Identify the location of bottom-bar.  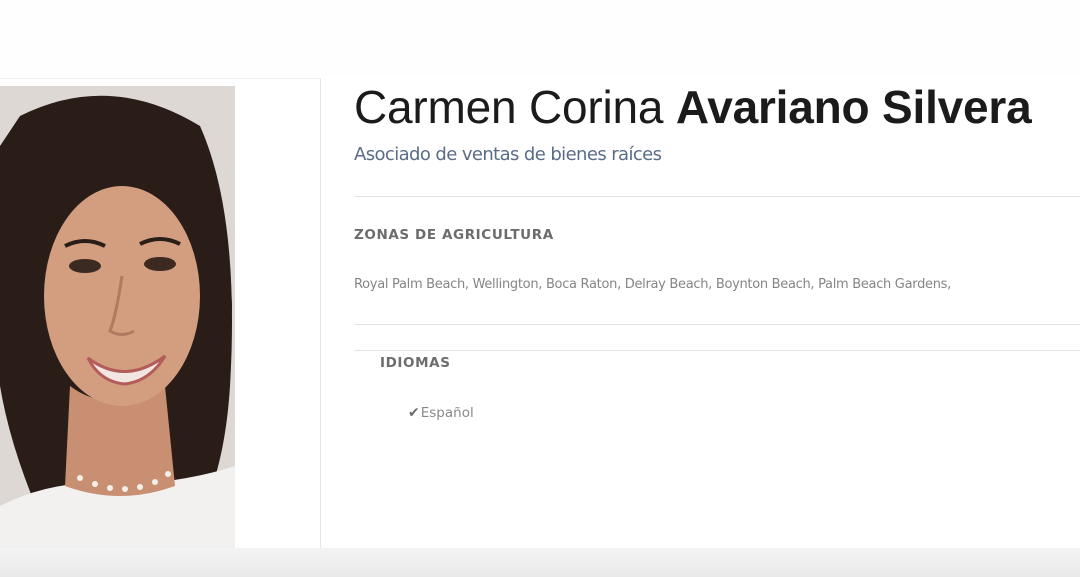
(540, 562).